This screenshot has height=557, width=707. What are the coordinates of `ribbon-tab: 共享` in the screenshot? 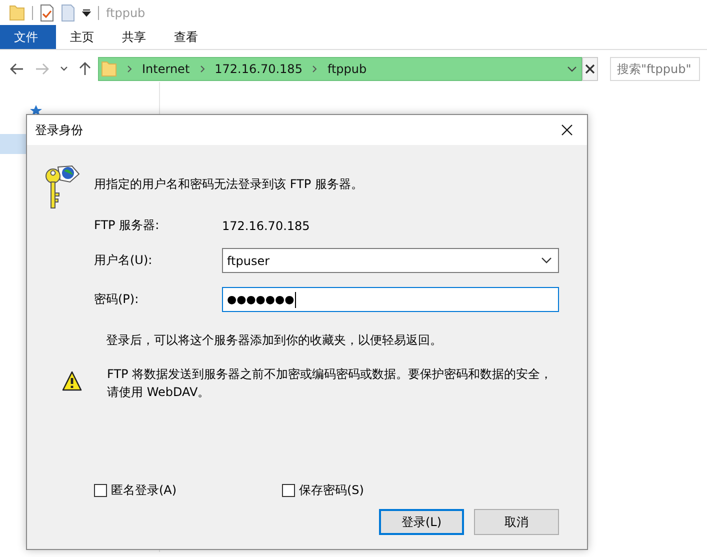 It's located at (134, 37).